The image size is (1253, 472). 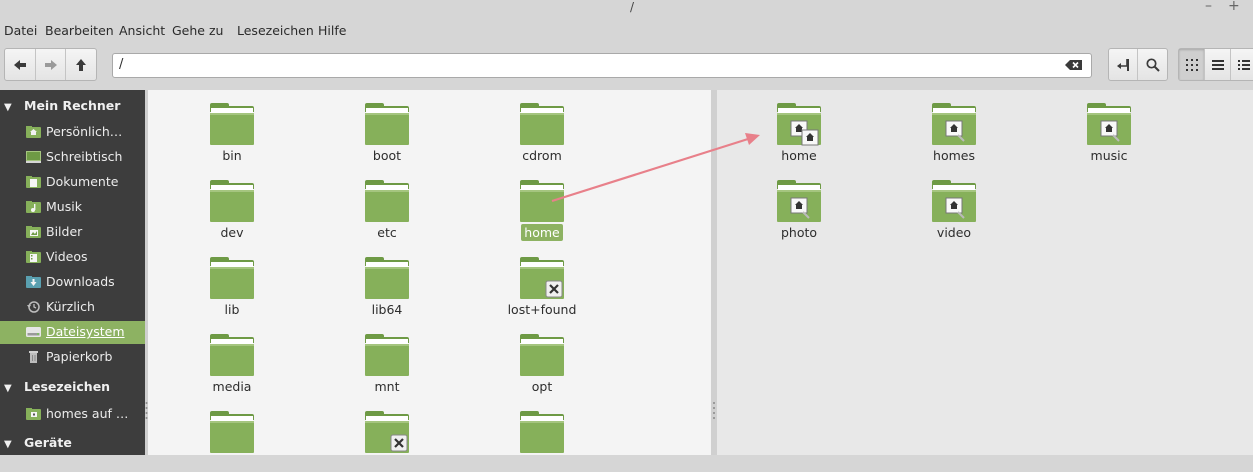 What do you see at coordinates (542, 386) in the screenshot?
I see `folder-name: opt` at bounding box center [542, 386].